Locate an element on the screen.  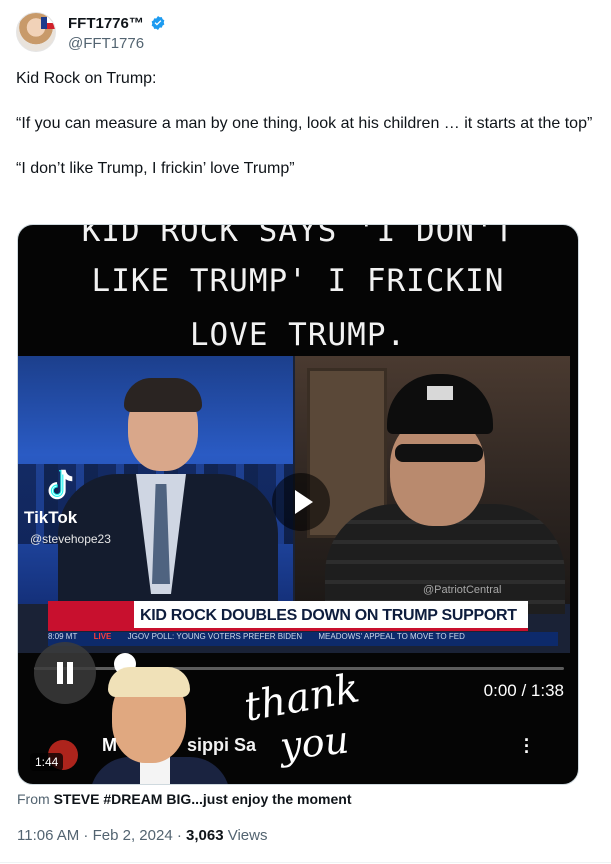
ticker-item: MEADOWS' APPEAL TO MOVE TO FED is located at coordinates (391, 636).